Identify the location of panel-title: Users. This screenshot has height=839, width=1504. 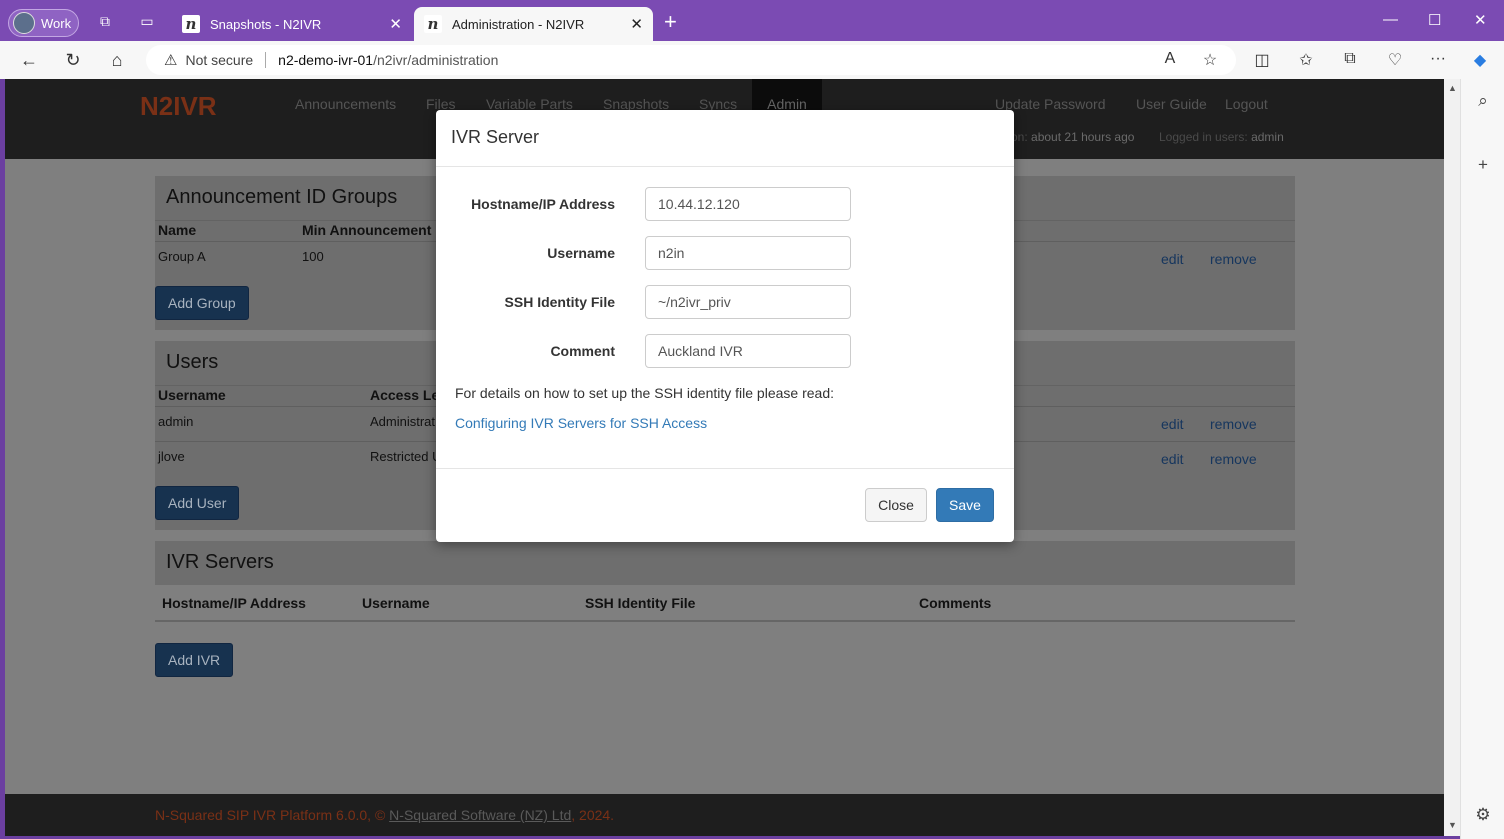
(192, 362).